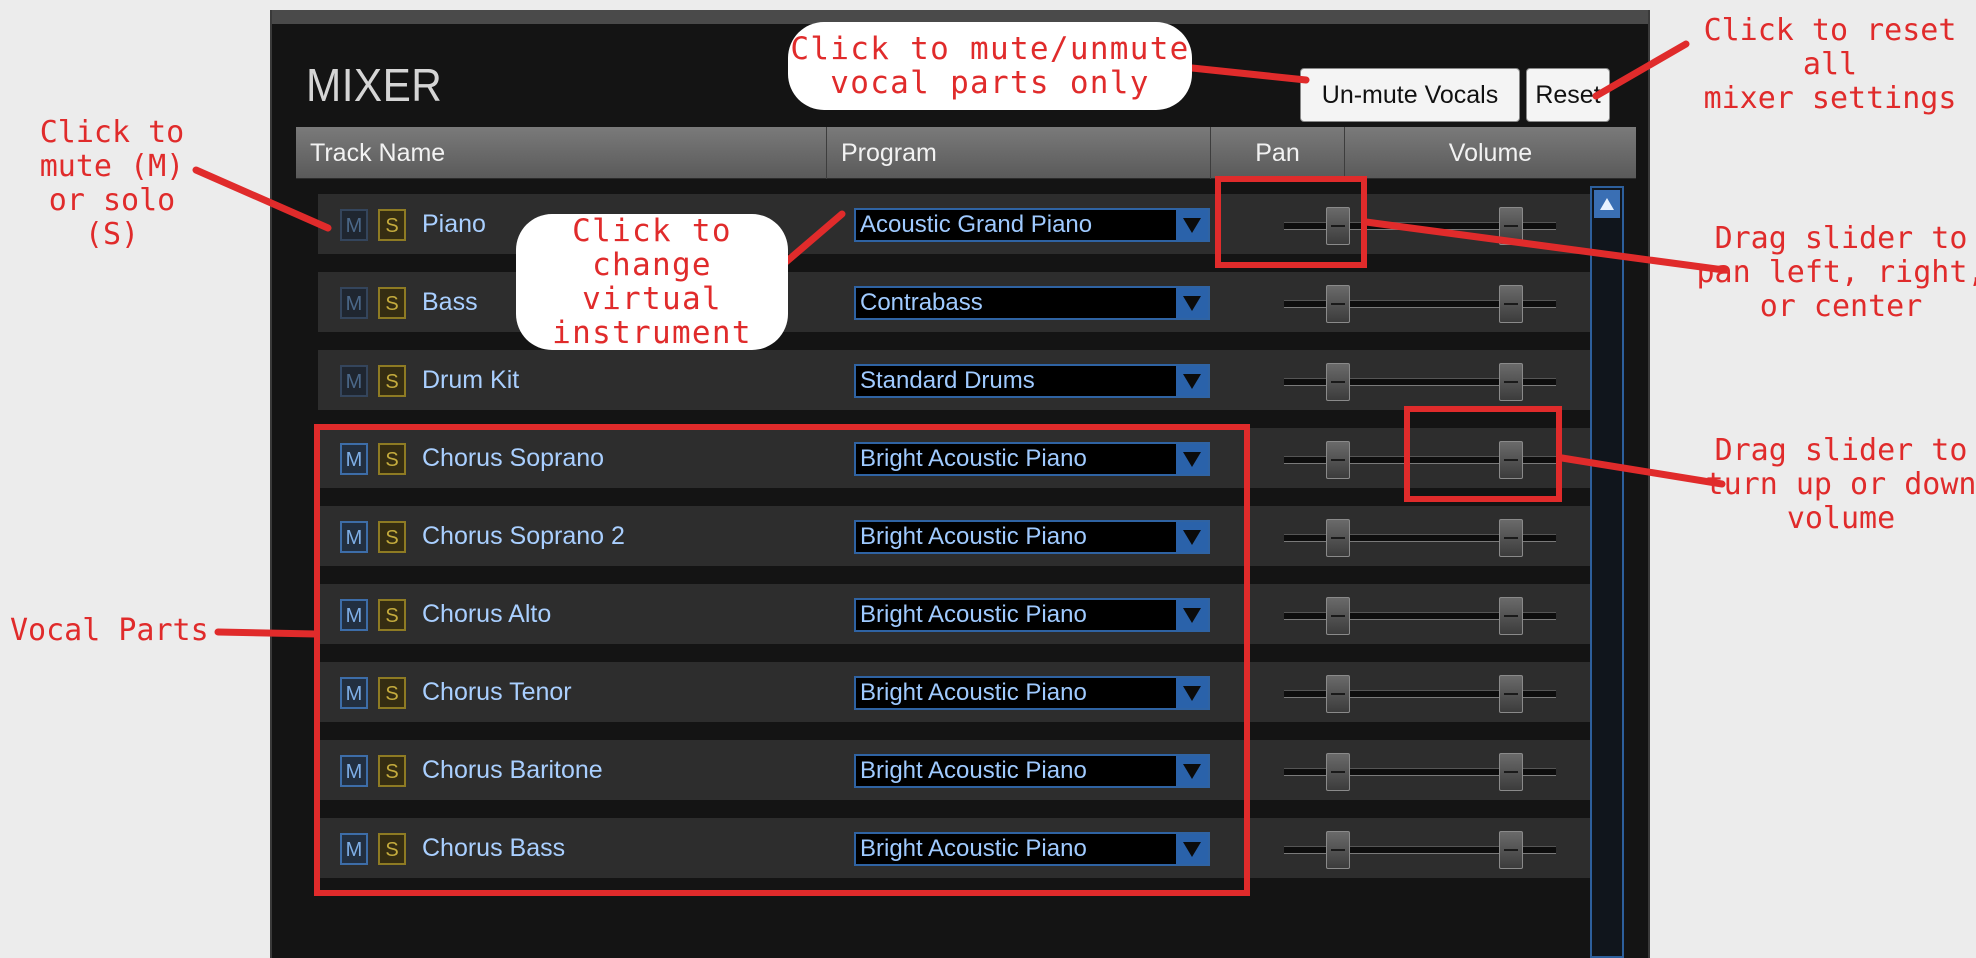 The image size is (1976, 958). I want to click on callout-line: Click to mute/unmute, so click(990, 49).